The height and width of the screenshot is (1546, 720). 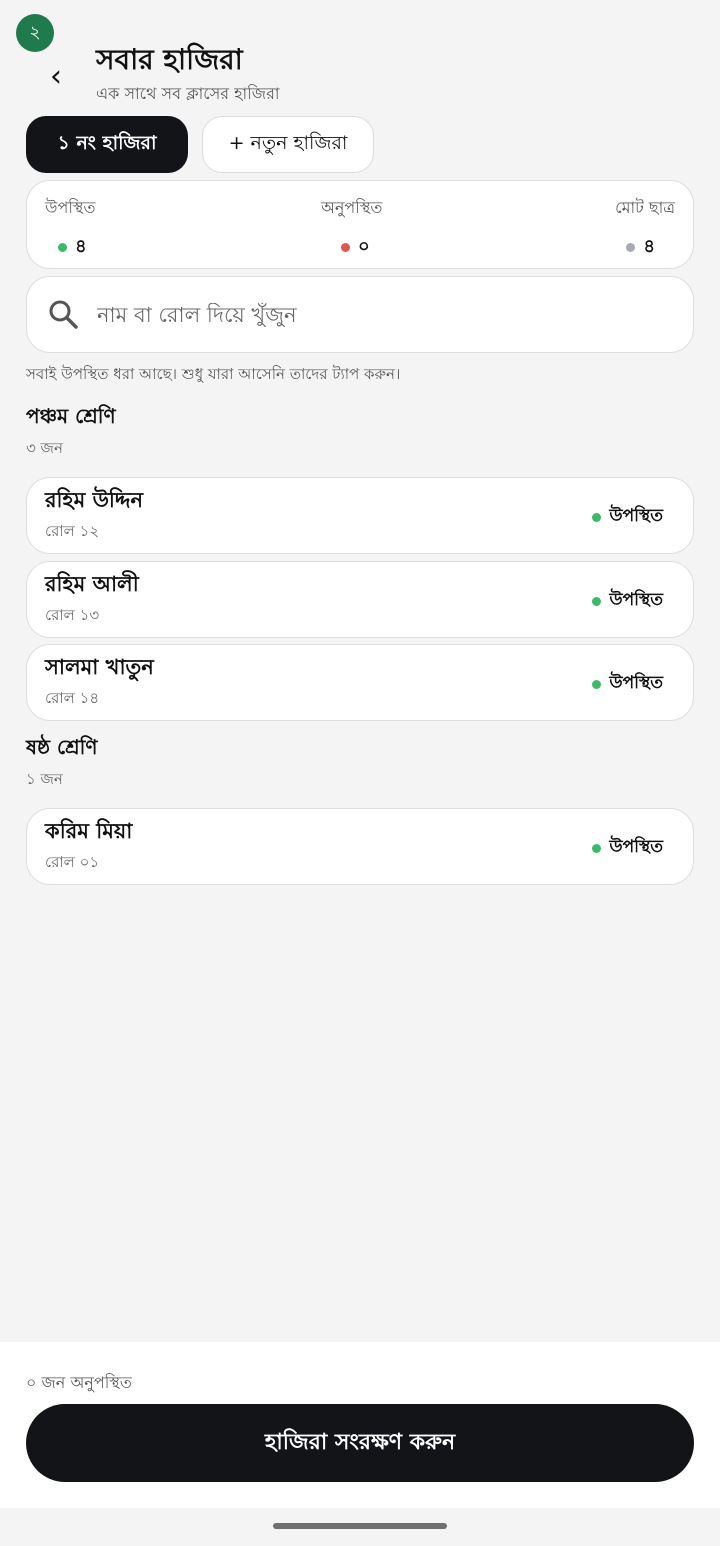 I want to click on present-count: ৪, so click(x=81, y=246).